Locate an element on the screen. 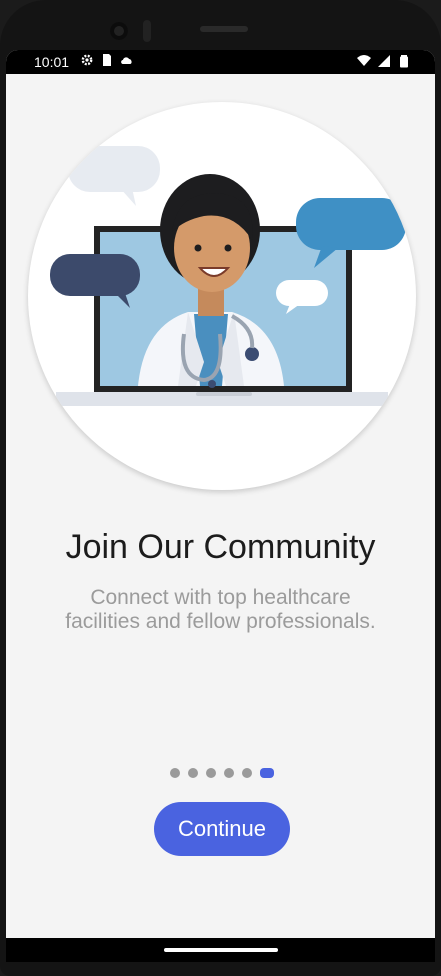 This screenshot has height=976, width=441. status-icons-left is located at coordinates (107, 60).